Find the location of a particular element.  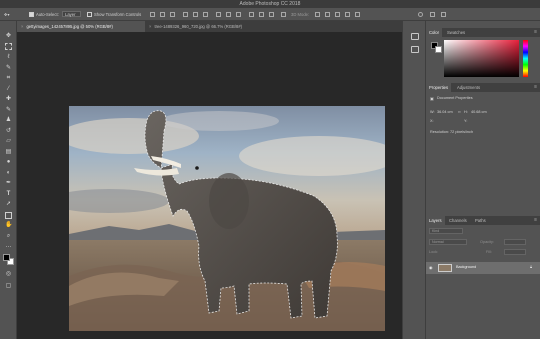

share-icon is located at coordinates (443, 14).